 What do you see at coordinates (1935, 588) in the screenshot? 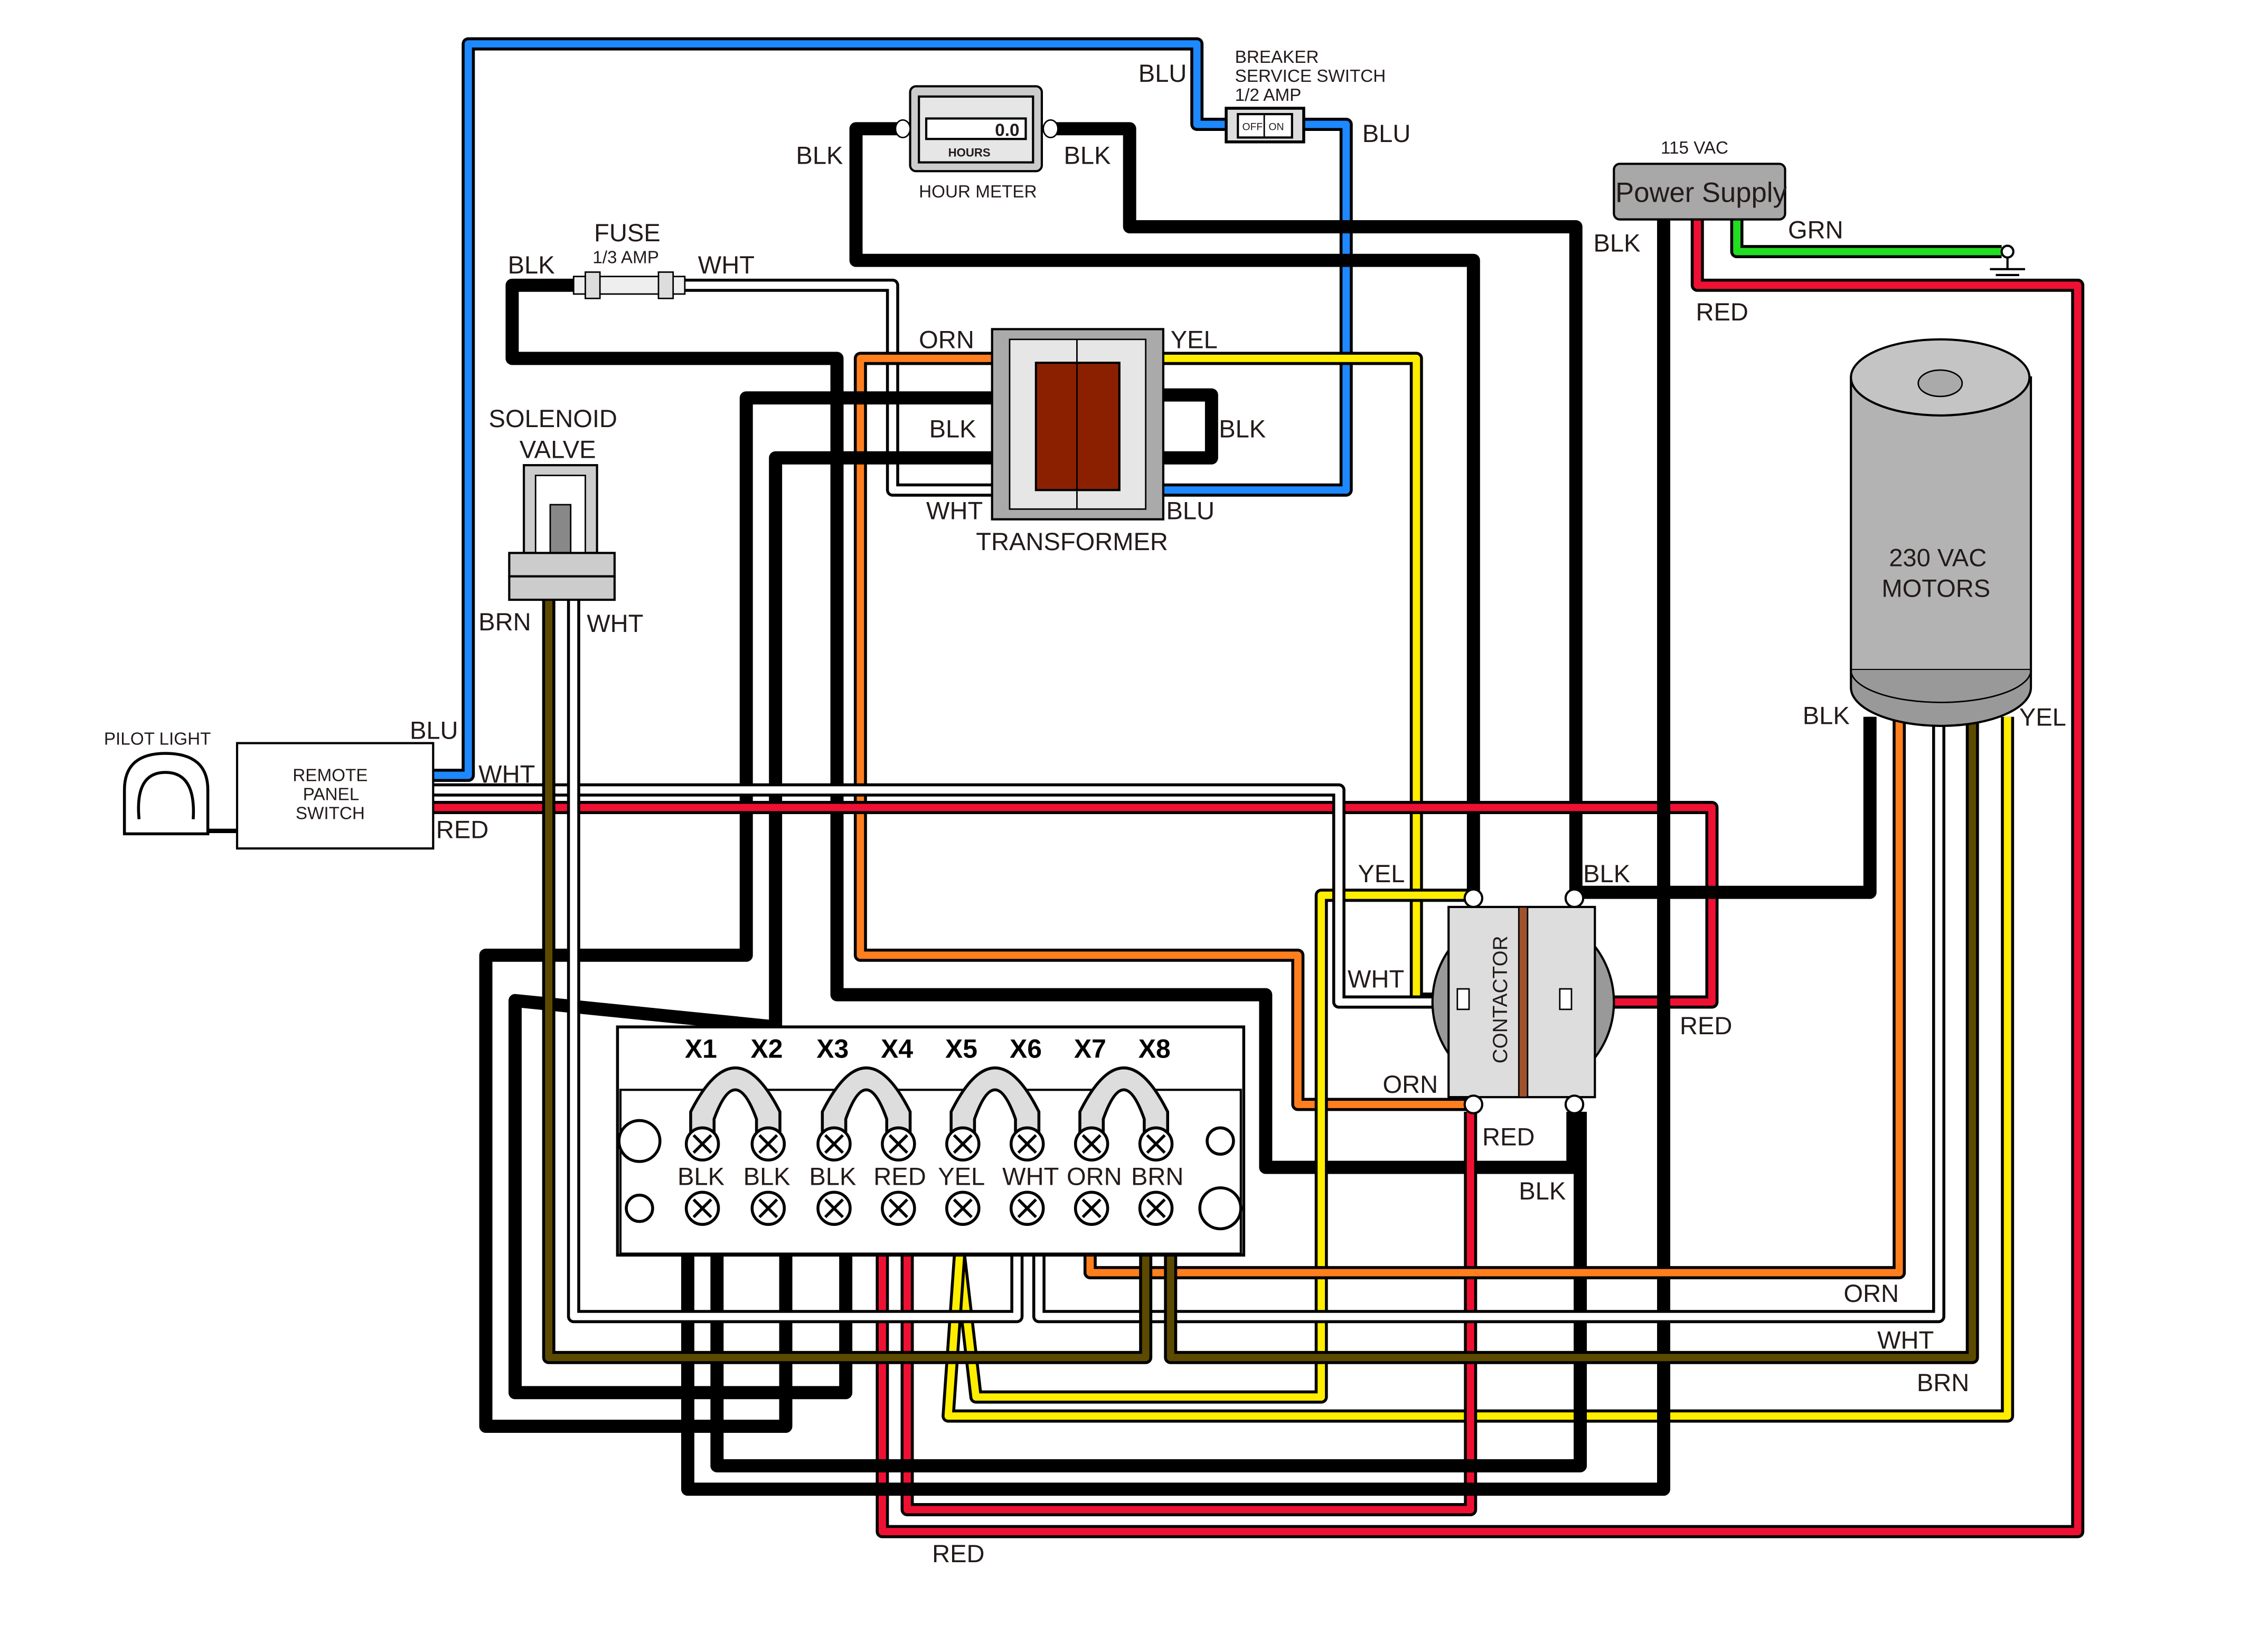
I see `motors-title: MOTORS` at bounding box center [1935, 588].